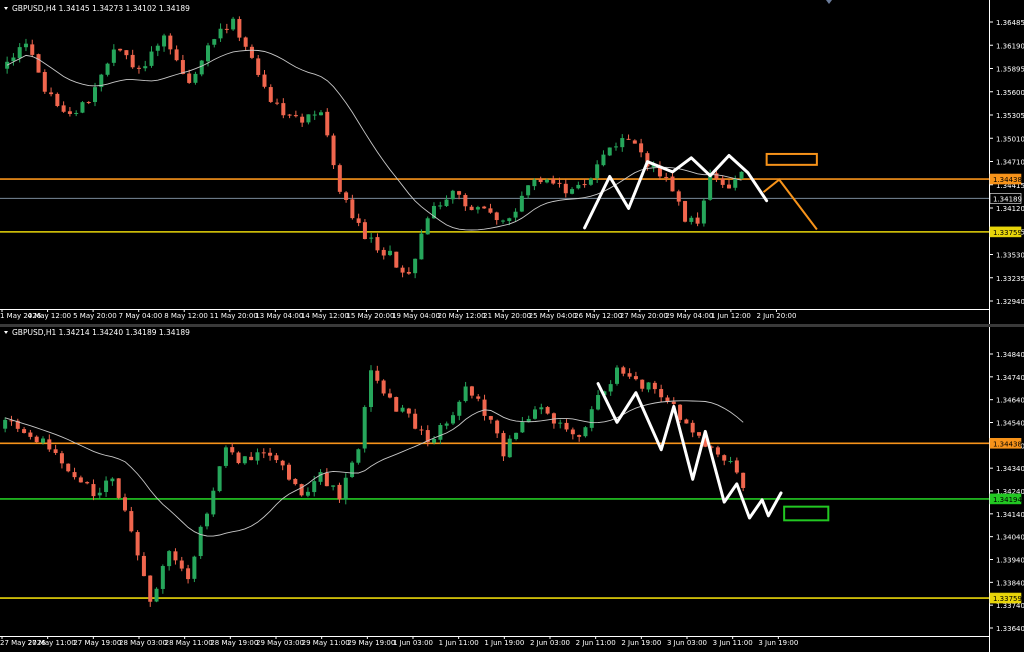  Describe the element at coordinates (234, 316) in the screenshot. I see `time-tick-label: 11 May 20:00` at that location.